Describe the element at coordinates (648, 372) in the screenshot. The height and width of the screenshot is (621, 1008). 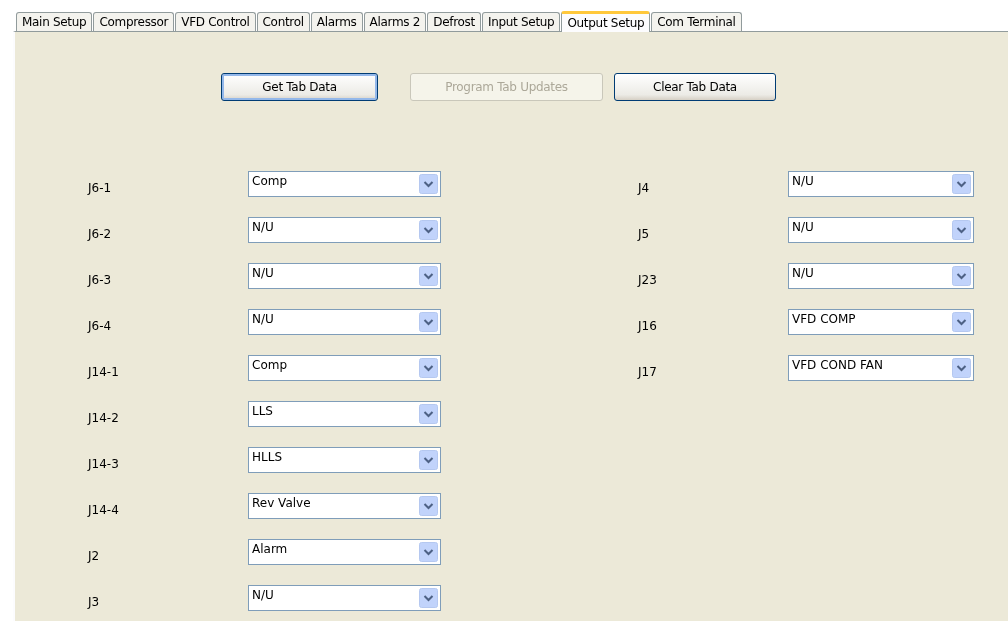
I see `output-label: J17` at that location.